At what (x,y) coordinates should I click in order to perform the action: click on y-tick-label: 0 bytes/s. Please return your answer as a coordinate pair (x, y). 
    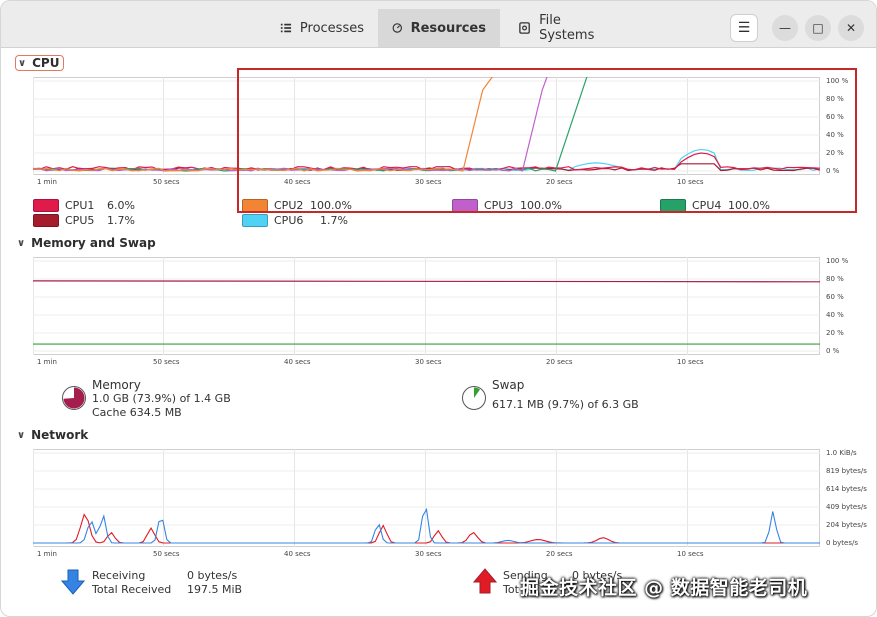
    Looking at the image, I should click on (842, 543).